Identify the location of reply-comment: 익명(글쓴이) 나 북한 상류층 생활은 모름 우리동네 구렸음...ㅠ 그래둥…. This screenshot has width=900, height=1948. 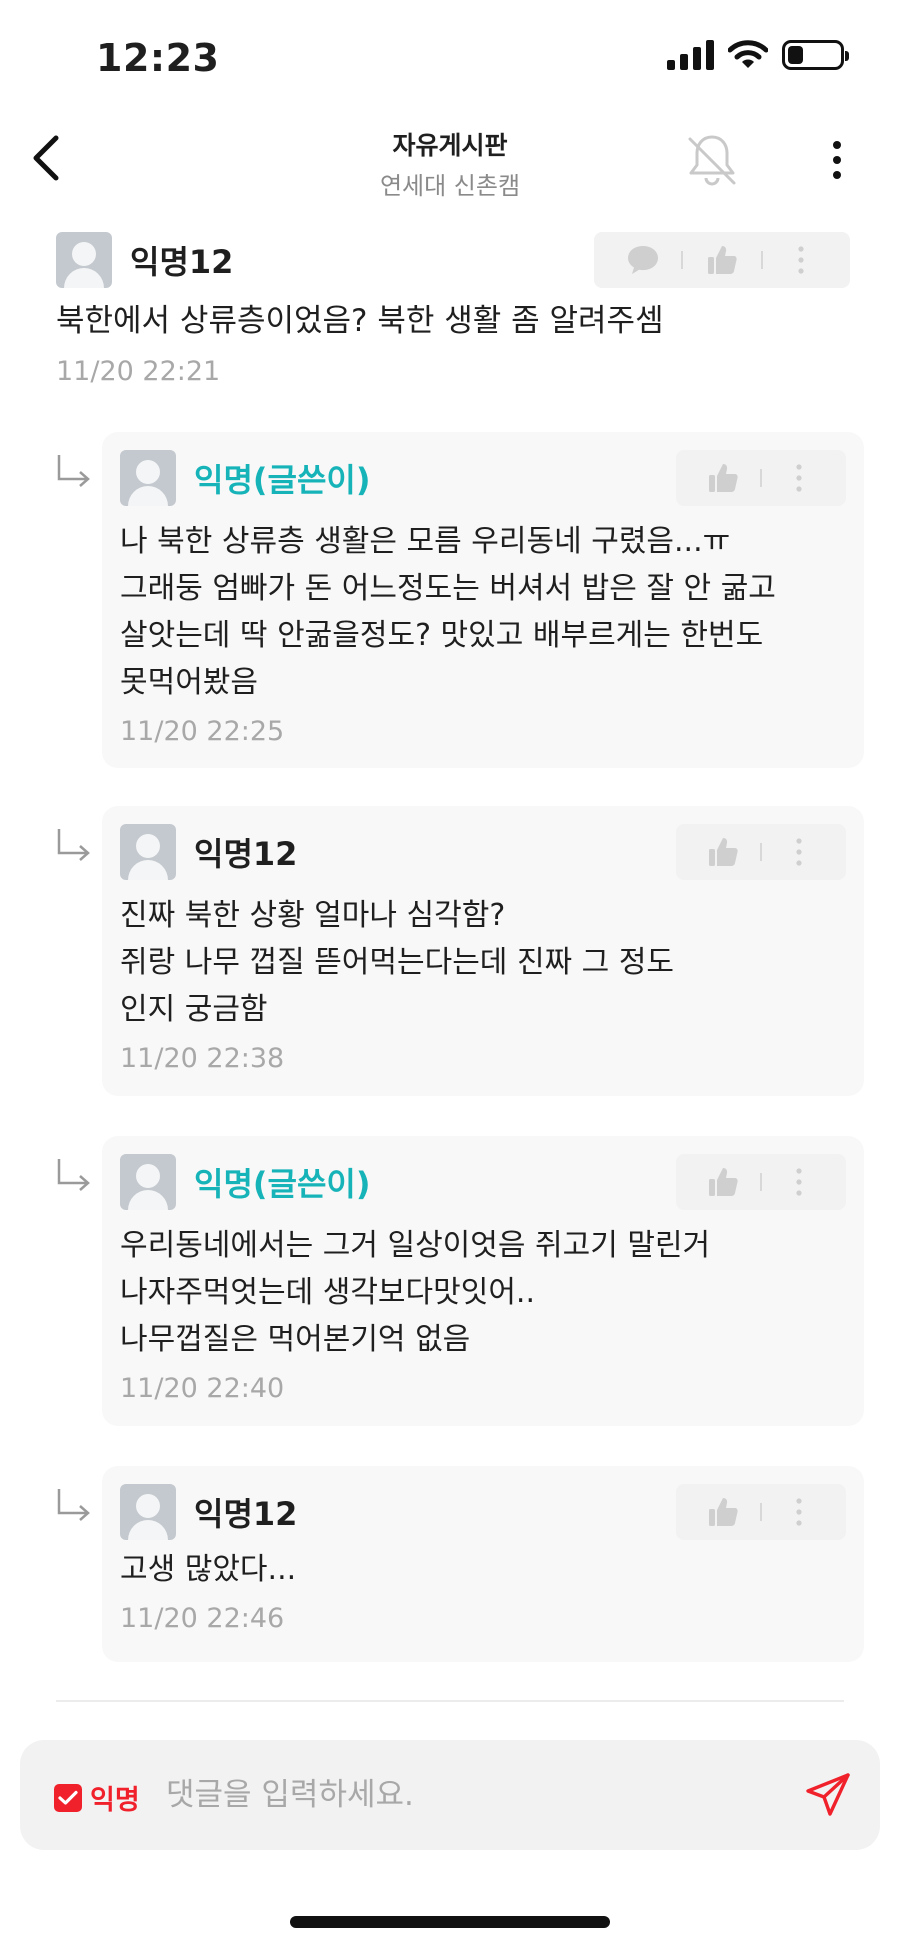
(483, 600).